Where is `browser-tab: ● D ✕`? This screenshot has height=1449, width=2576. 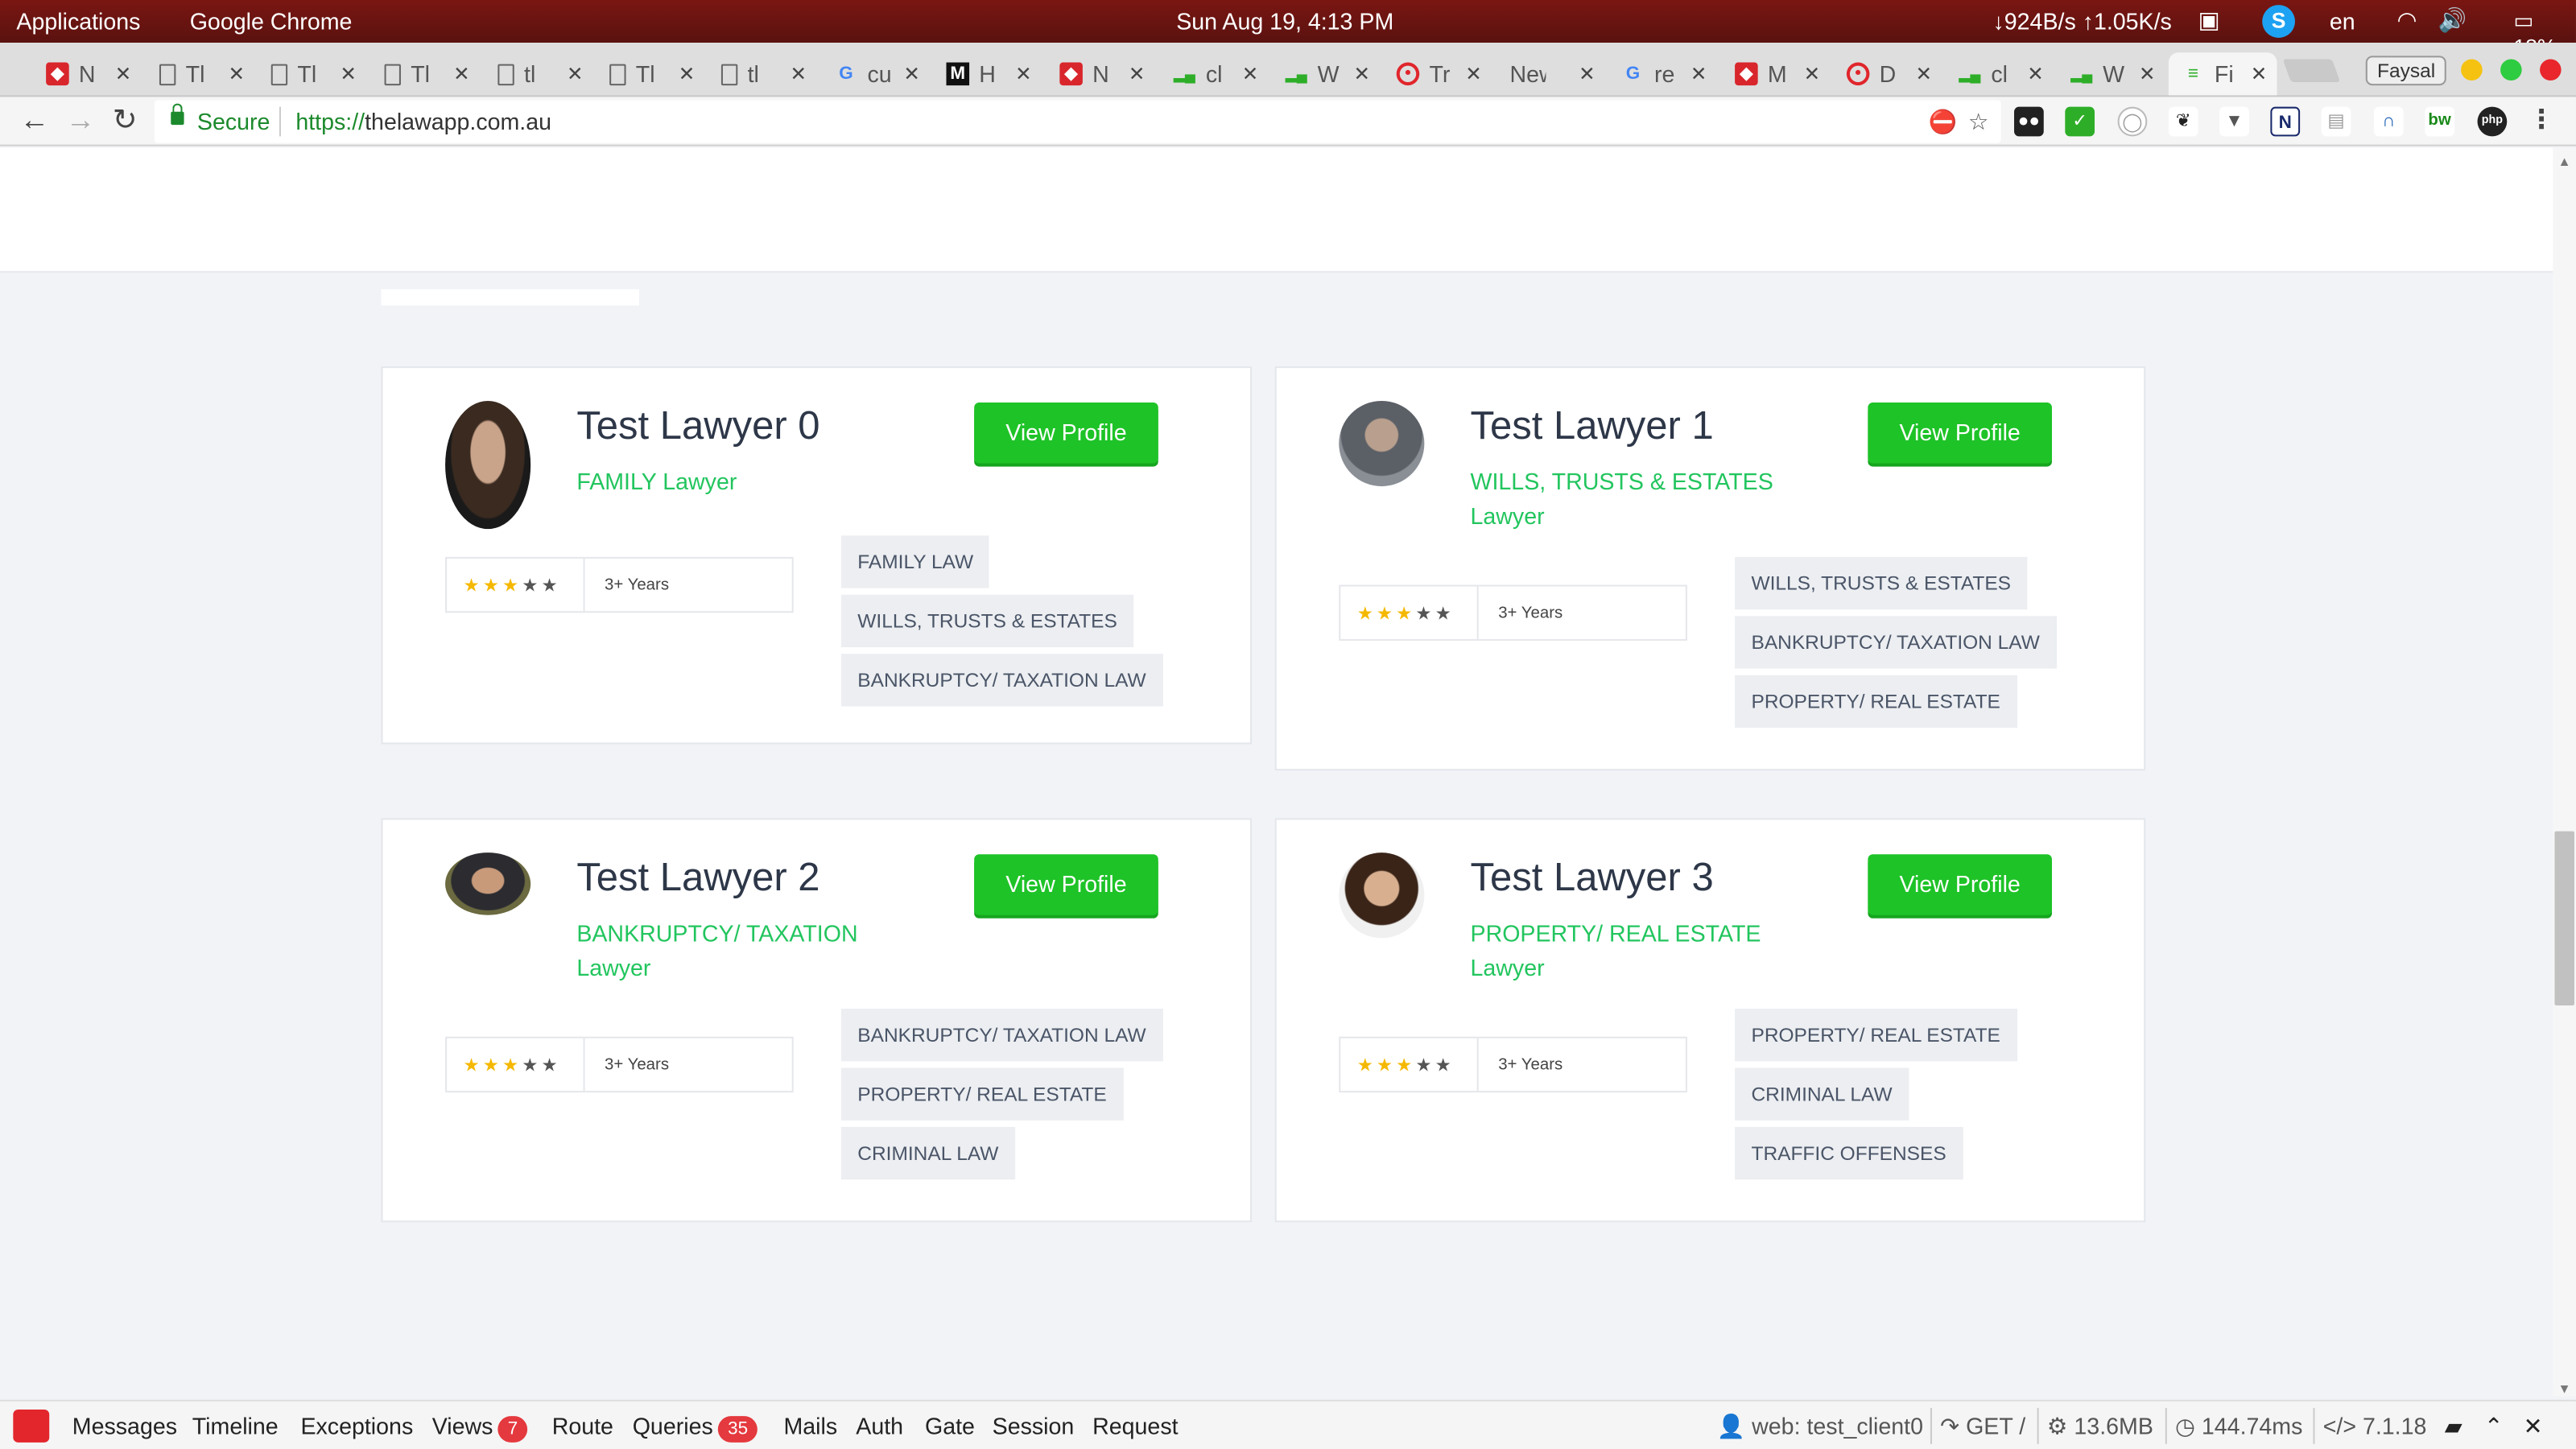
browser-tab: ● D ✕ is located at coordinates (1888, 73).